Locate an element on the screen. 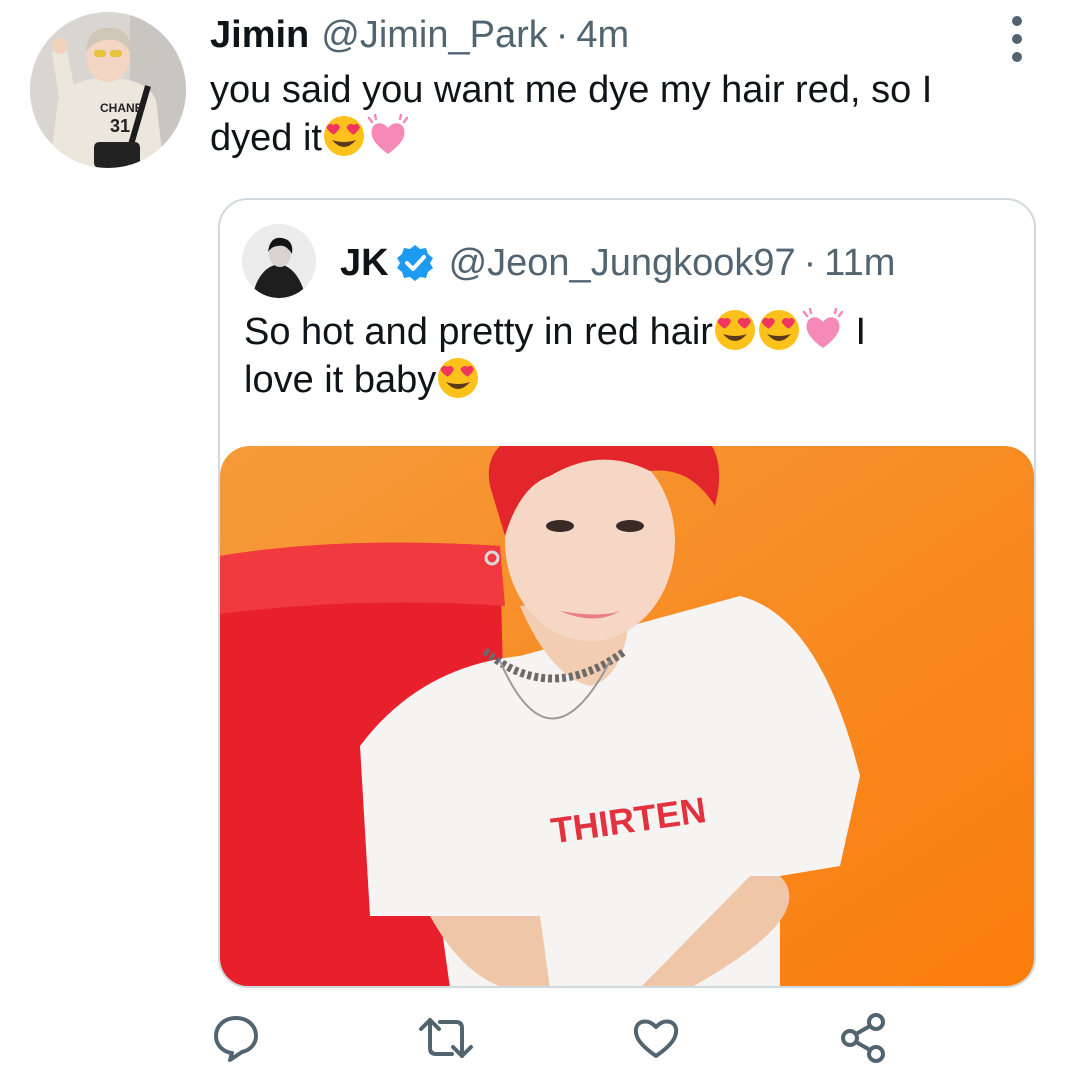 This screenshot has width=1080, height=1075. quoted-text-part2: I is located at coordinates (855, 332).